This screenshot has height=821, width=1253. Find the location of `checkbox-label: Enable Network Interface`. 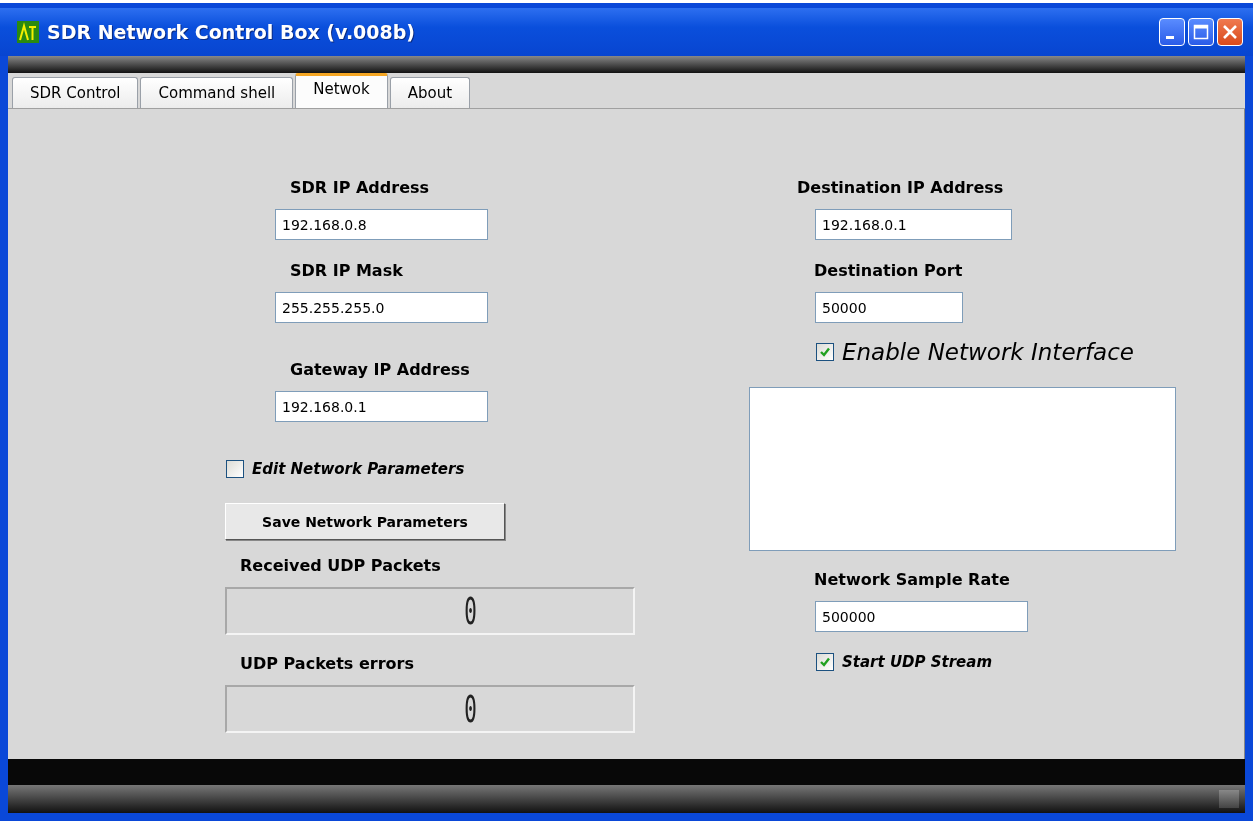

checkbox-label: Enable Network Interface is located at coordinates (988, 352).